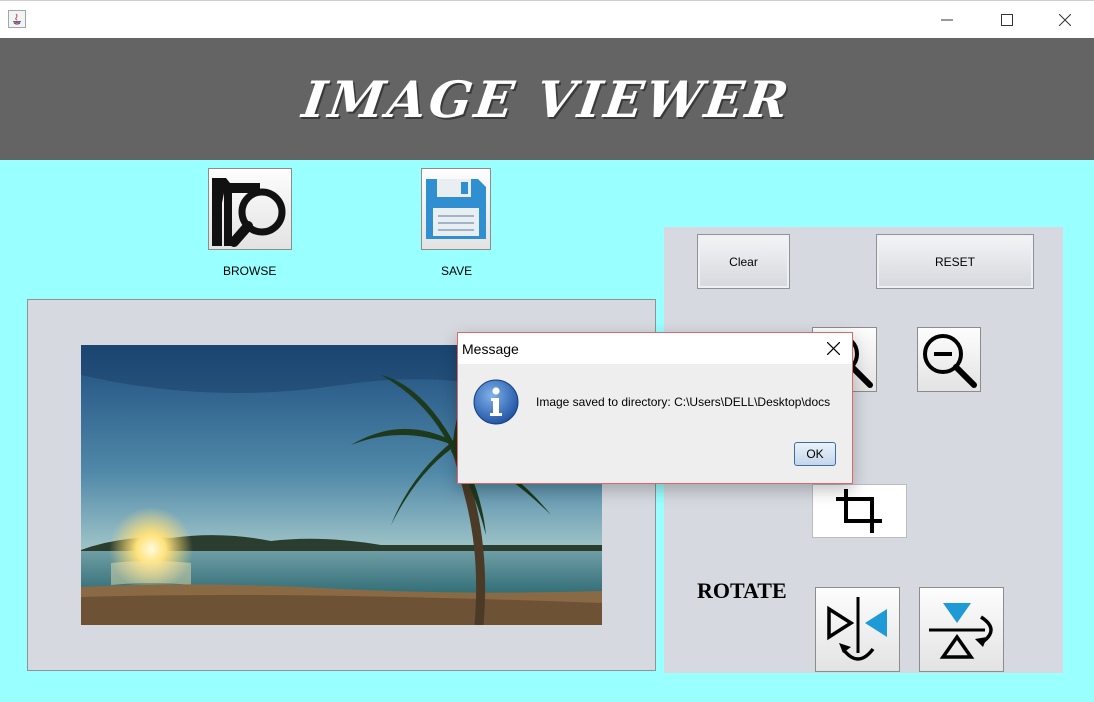 The width and height of the screenshot is (1094, 702). Describe the element at coordinates (547, 19) in the screenshot. I see `window-titlebar` at that location.